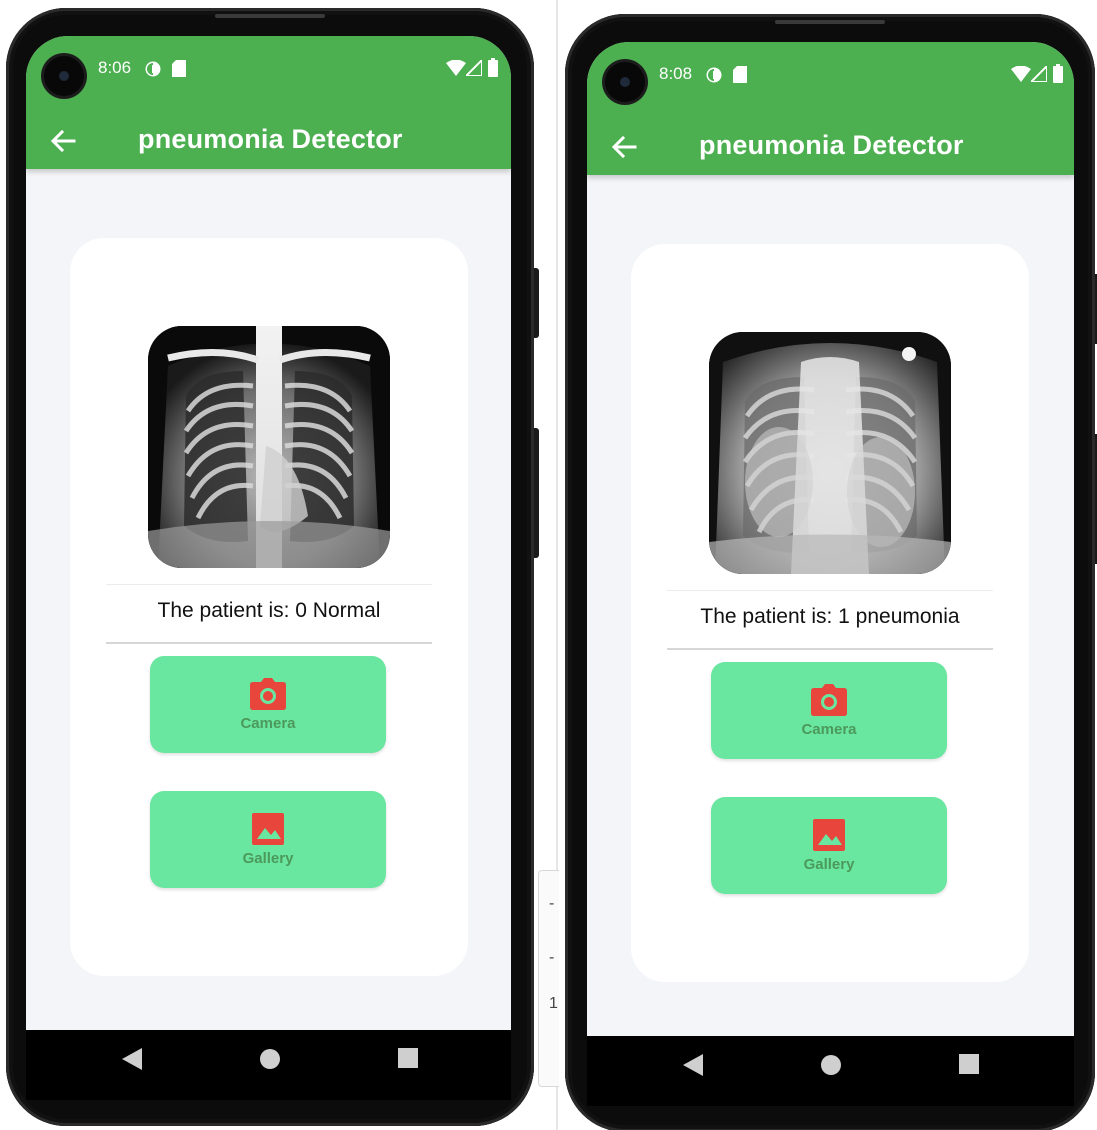 This screenshot has height=1130, width=1097. What do you see at coordinates (269, 610) in the screenshot?
I see `prediction-result: The patient is: 0 Normal` at bounding box center [269, 610].